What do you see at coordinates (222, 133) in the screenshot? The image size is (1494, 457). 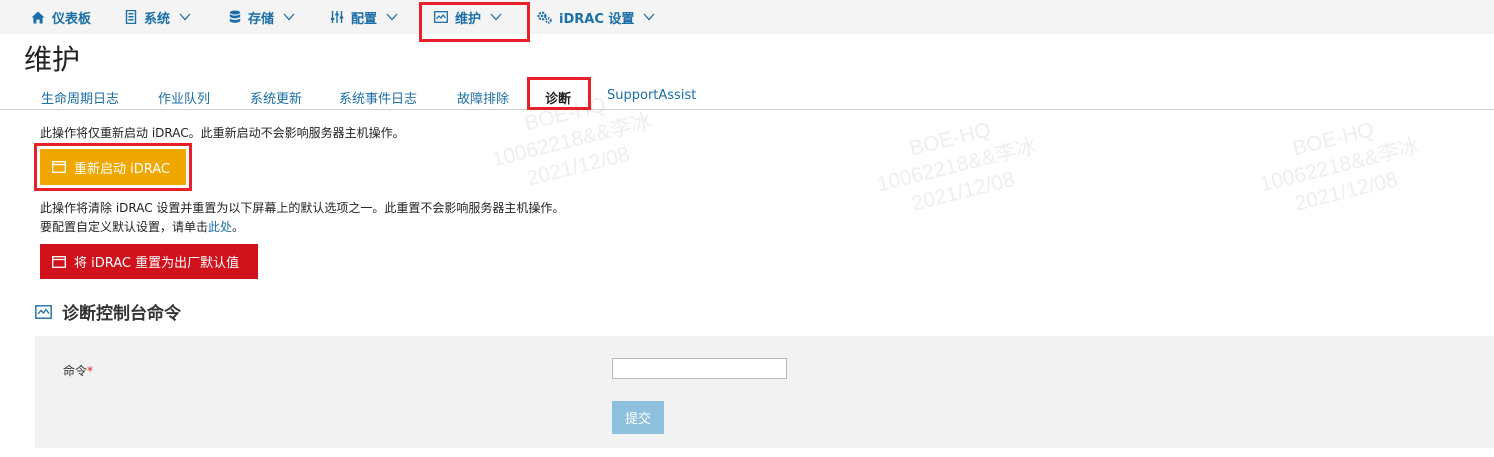 I see `restart-description: 此操作将仅重新启动 iDRAC。此重新启动不会影响服务器主机操作。` at bounding box center [222, 133].